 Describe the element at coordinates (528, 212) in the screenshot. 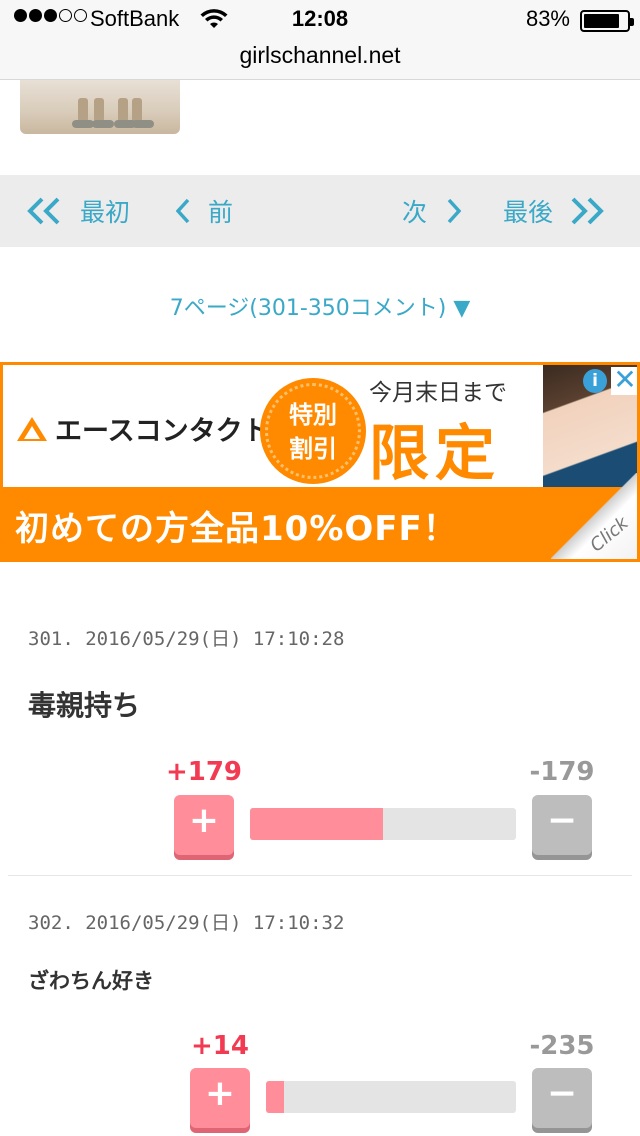

I see `last-page-label: 最後` at that location.